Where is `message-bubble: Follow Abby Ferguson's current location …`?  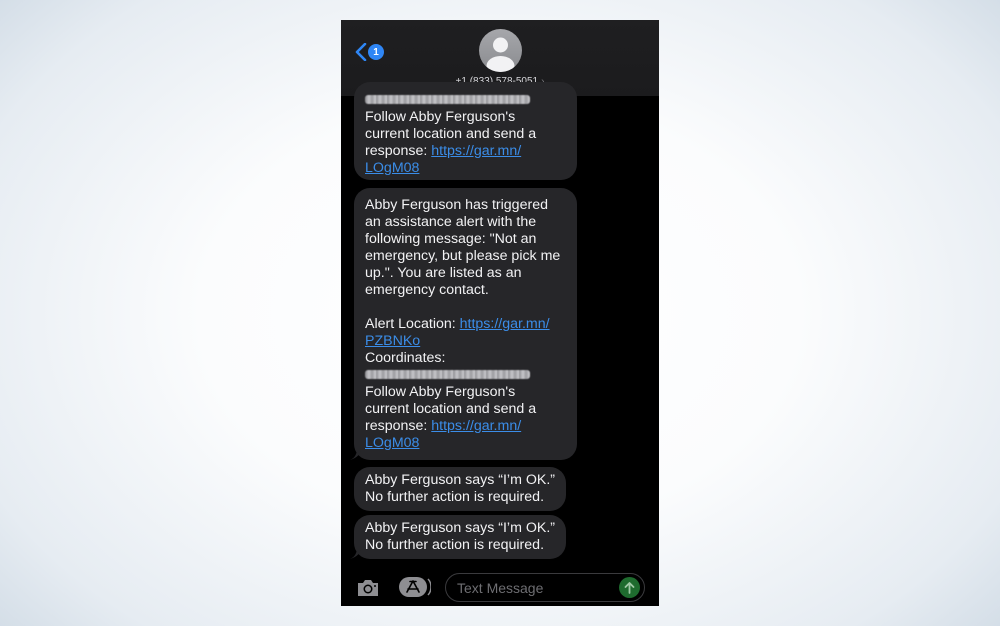 message-bubble: Follow Abby Ferguson's current location … is located at coordinates (465, 131).